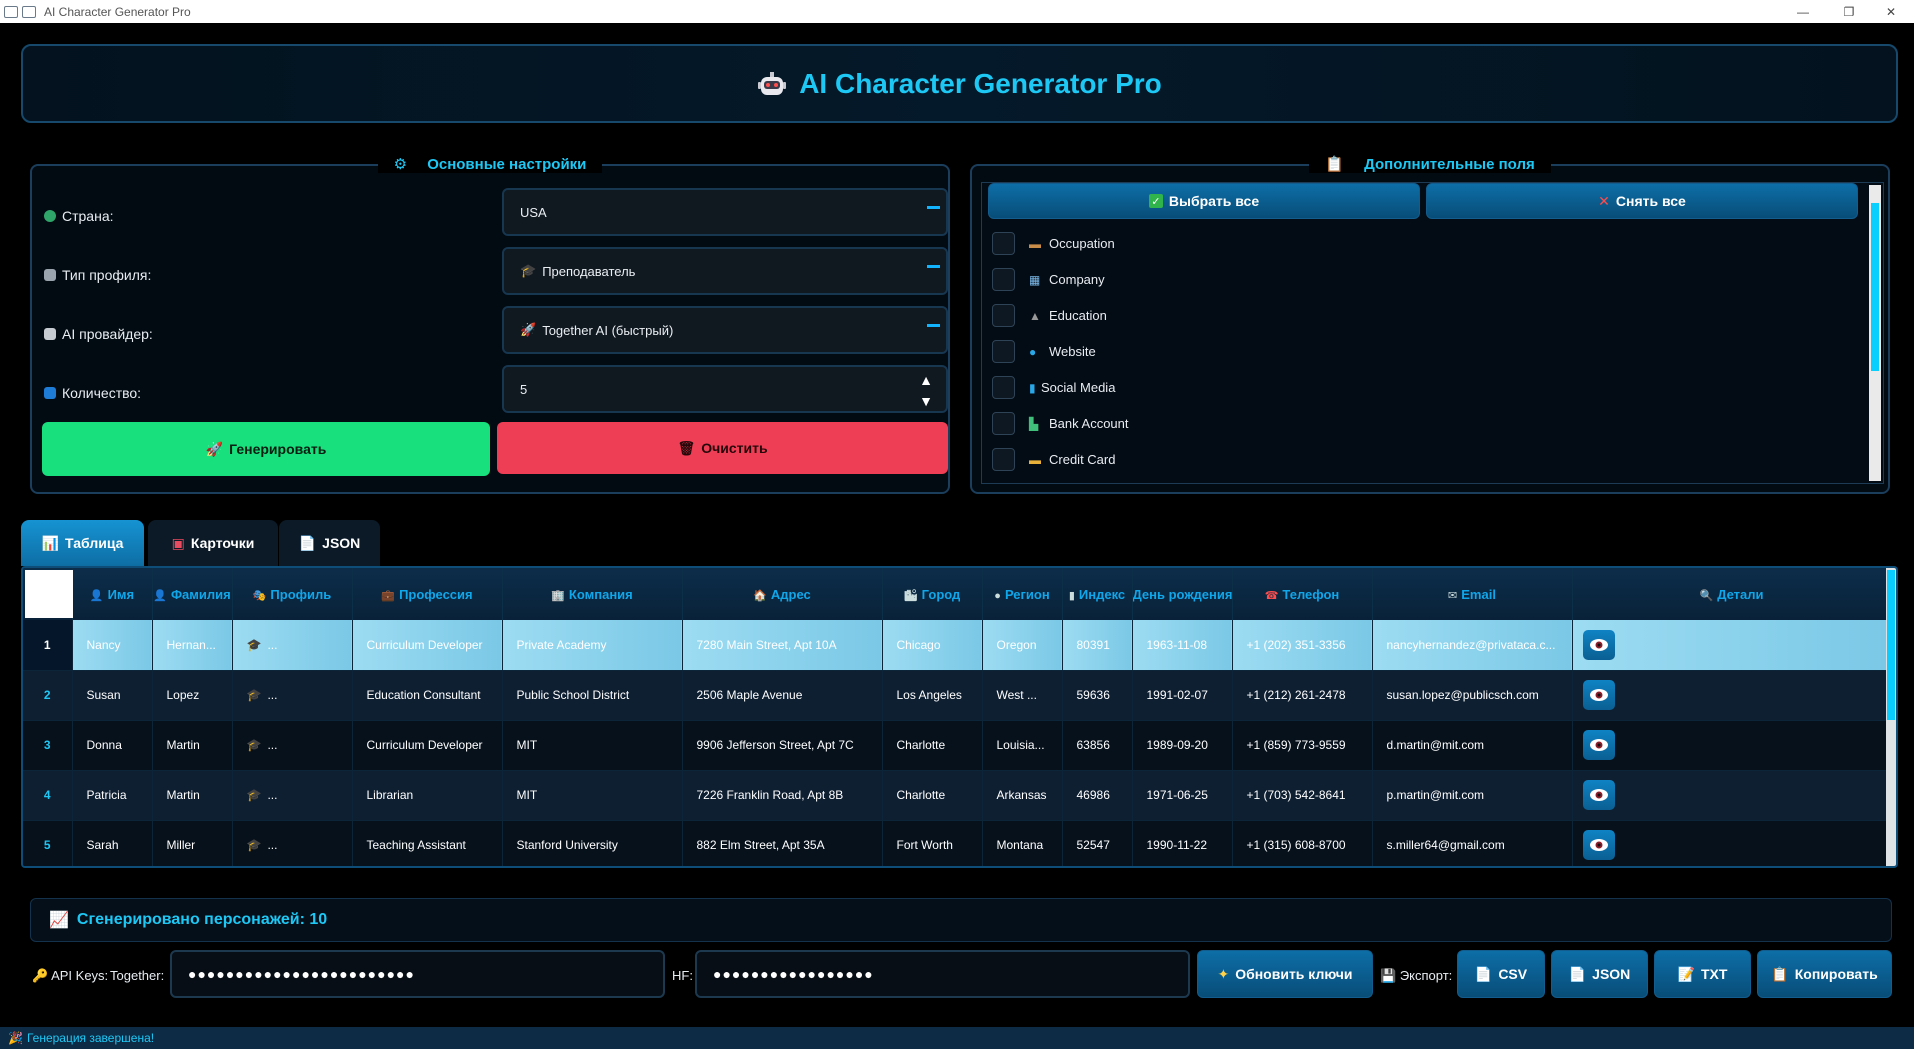  Describe the element at coordinates (427, 695) in the screenshot. I see `table-cell: Education Consultant` at that location.